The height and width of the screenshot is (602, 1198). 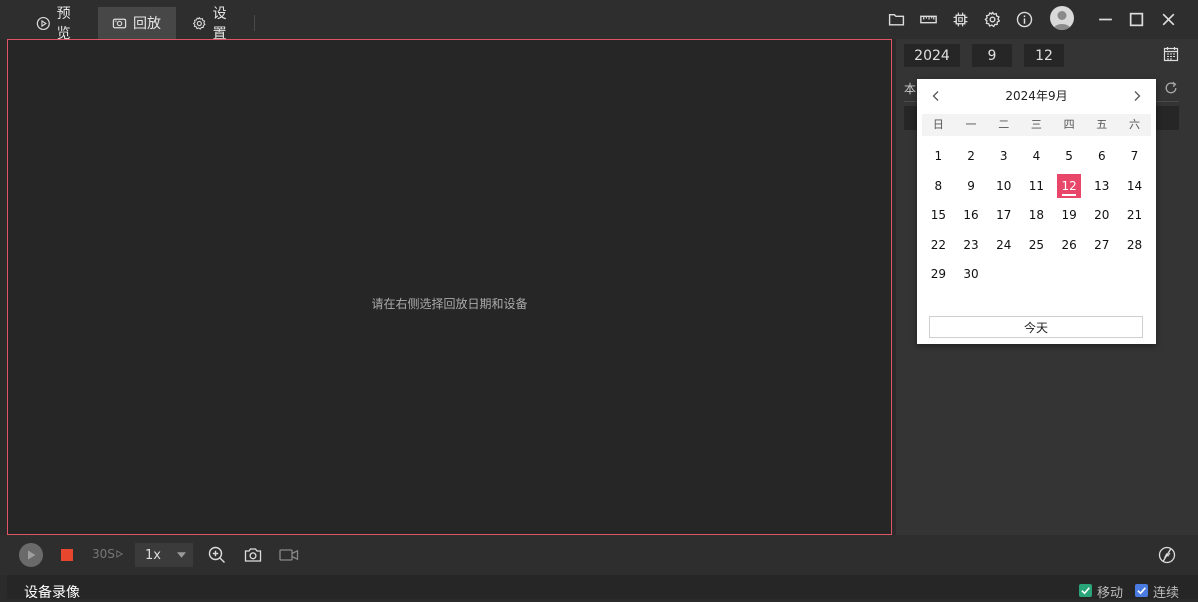 What do you see at coordinates (147, 24) in the screenshot?
I see `tab-playback-label: 回放` at bounding box center [147, 24].